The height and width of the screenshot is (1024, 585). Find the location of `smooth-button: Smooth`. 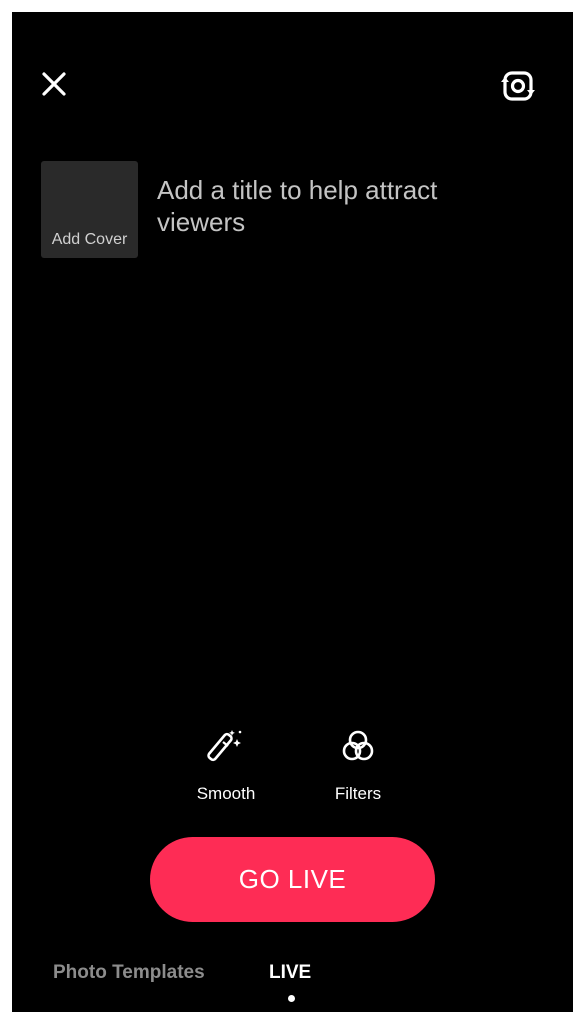

smooth-button: Smooth is located at coordinates (226, 765).